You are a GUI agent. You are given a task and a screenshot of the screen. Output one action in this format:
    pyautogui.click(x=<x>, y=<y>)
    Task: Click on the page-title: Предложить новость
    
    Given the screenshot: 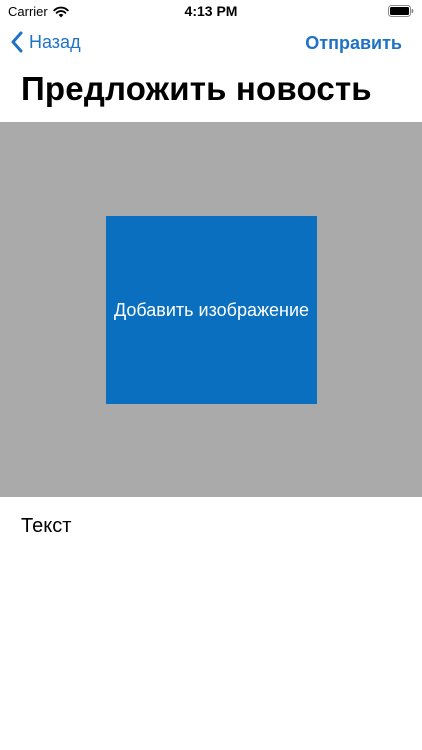 What is the action you would take?
    pyautogui.click(x=196, y=88)
    